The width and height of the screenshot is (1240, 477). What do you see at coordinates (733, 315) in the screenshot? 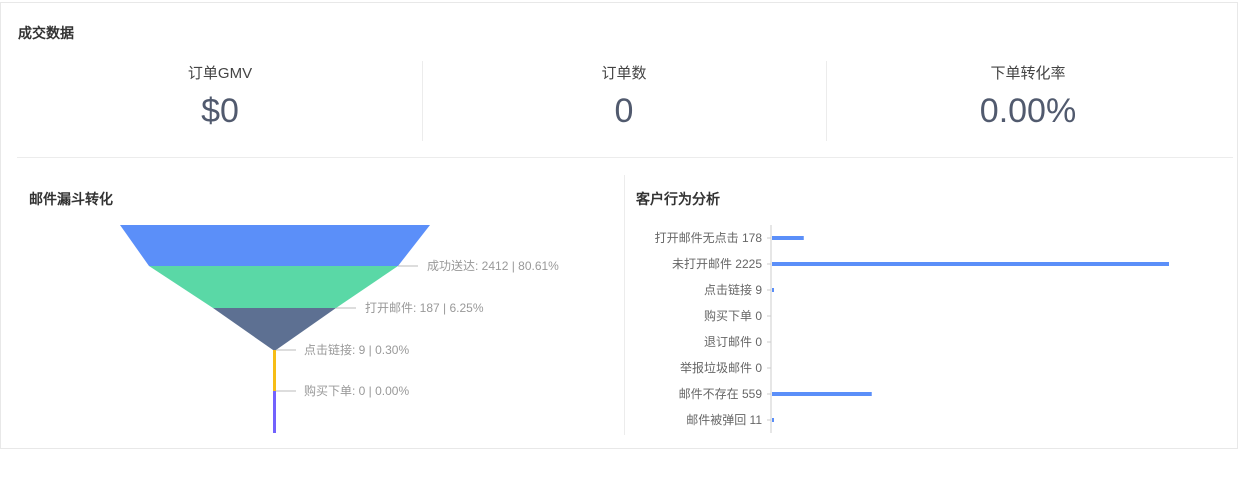
I see `category-label: 购买下单 0` at bounding box center [733, 315].